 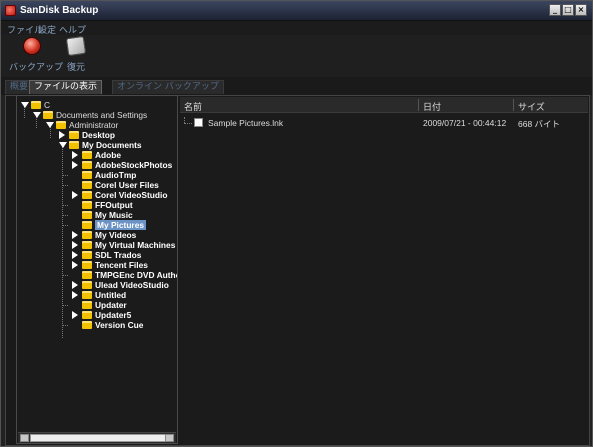 I want to click on scroll-right-button, so click(x=169, y=438).